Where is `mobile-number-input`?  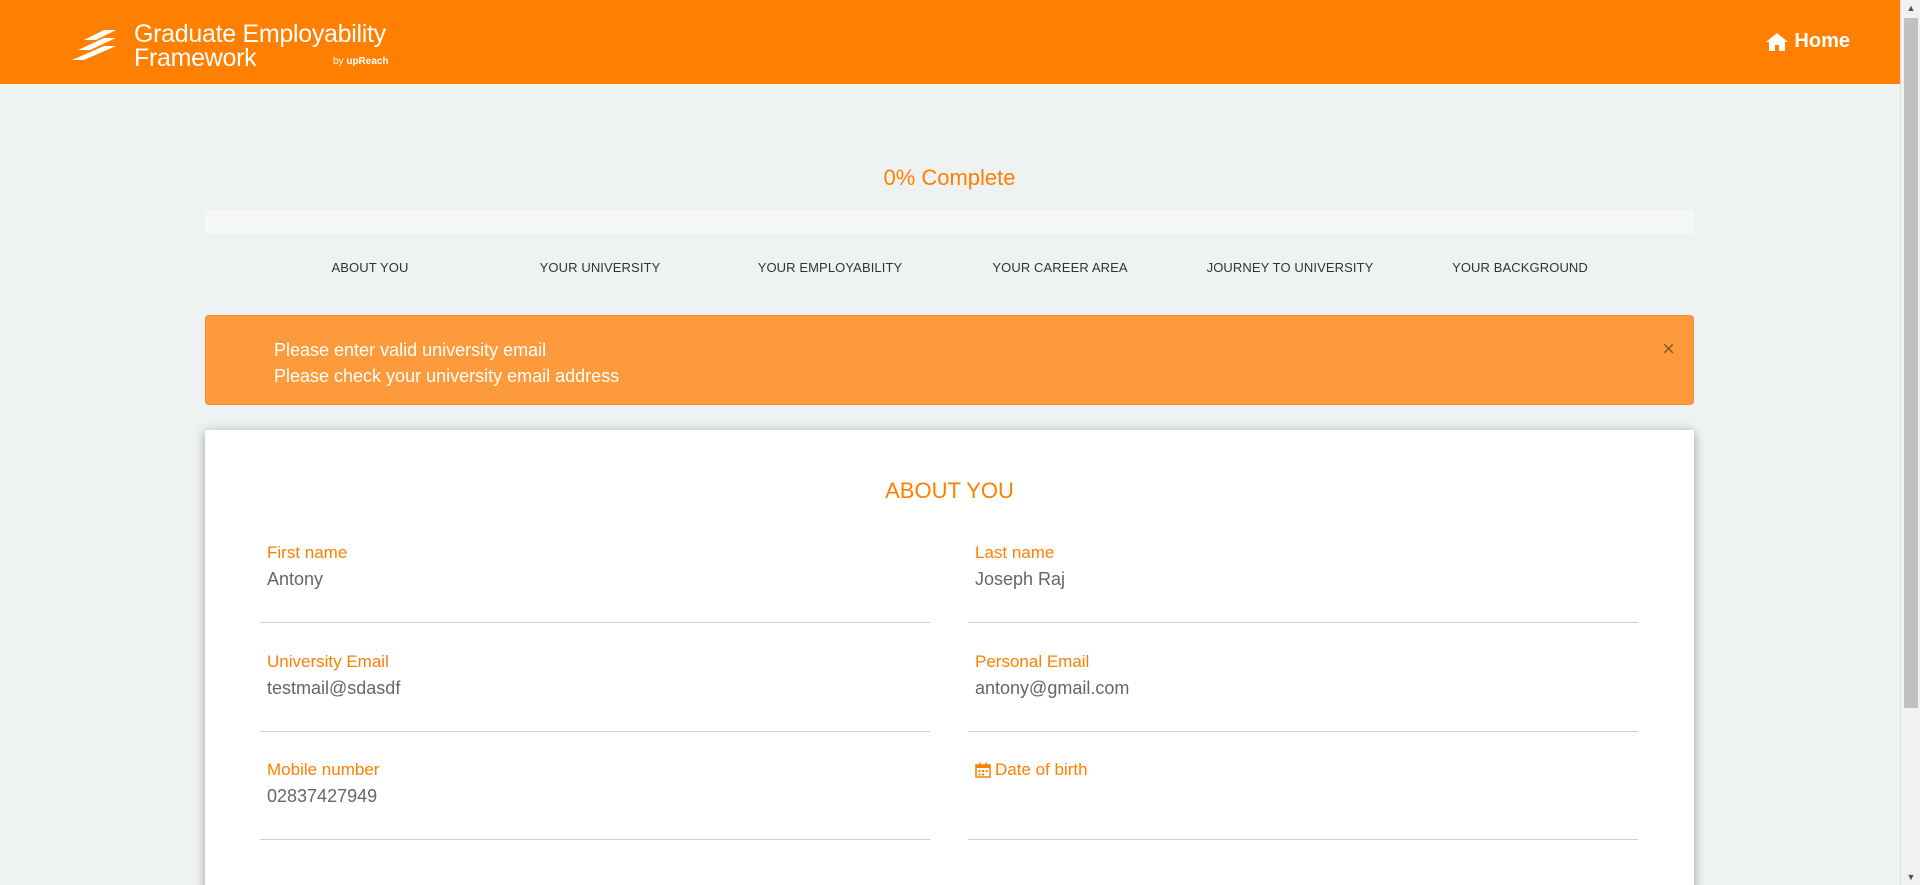
mobile-number-input is located at coordinates (592, 796).